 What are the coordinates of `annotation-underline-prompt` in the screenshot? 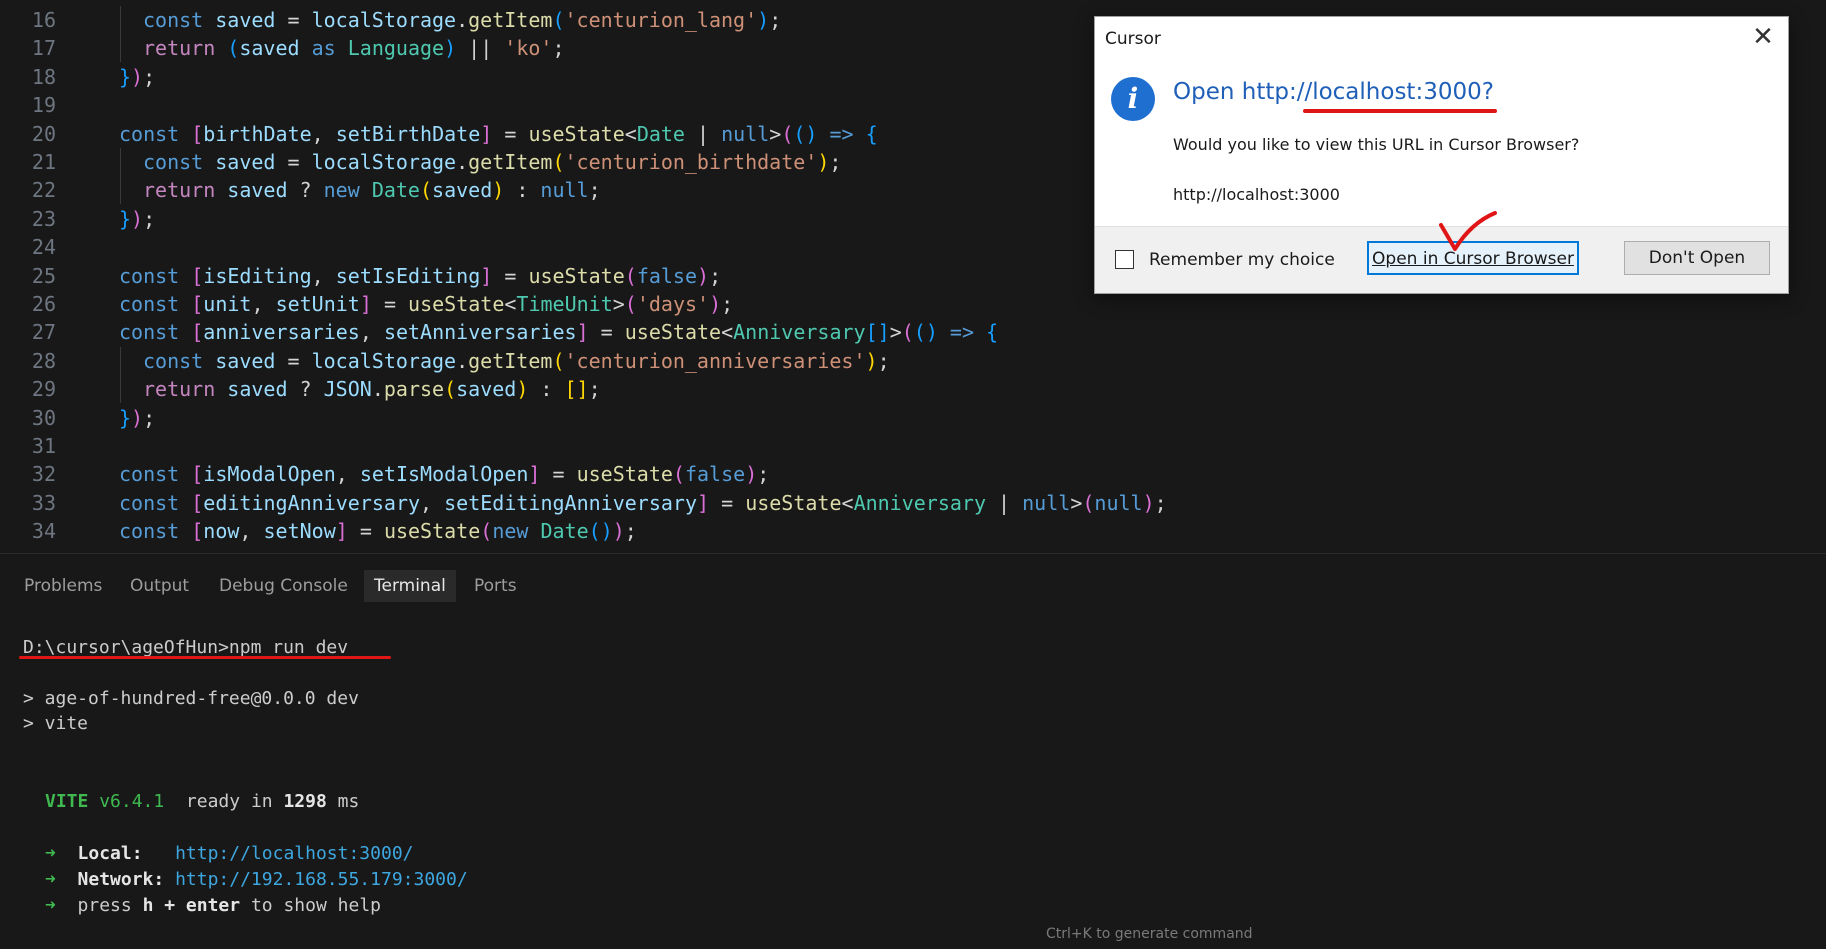 It's located at (205, 657).